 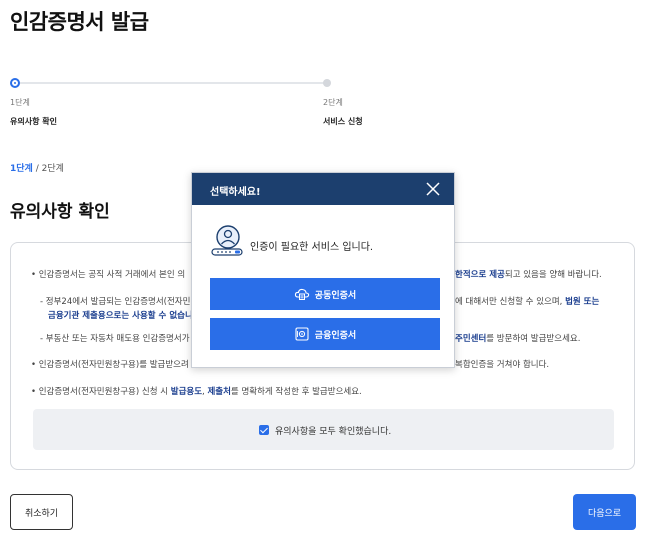 What do you see at coordinates (110, 365) in the screenshot?
I see `notice-item-4: • 인감증명서(전자민원창구용)를 발급받으려` at bounding box center [110, 365].